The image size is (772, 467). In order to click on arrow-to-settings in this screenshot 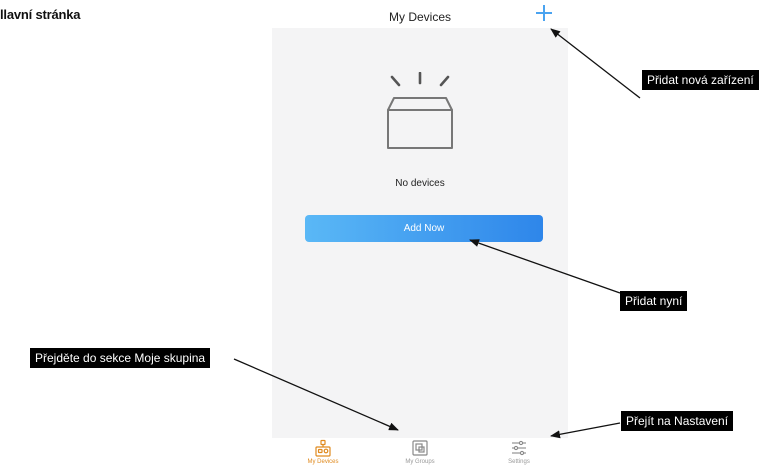, I will do `click(585, 430)`.